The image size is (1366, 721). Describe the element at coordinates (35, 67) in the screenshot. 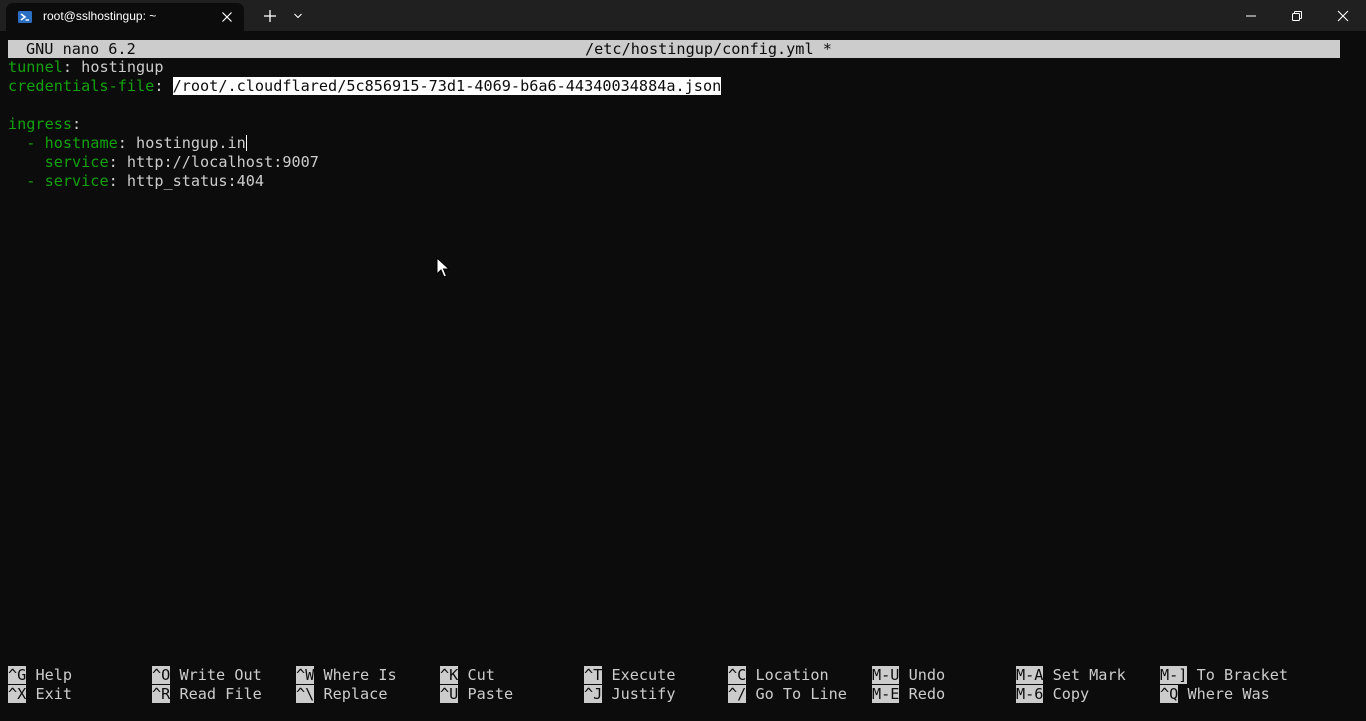

I see `yaml-key: tunnel` at that location.